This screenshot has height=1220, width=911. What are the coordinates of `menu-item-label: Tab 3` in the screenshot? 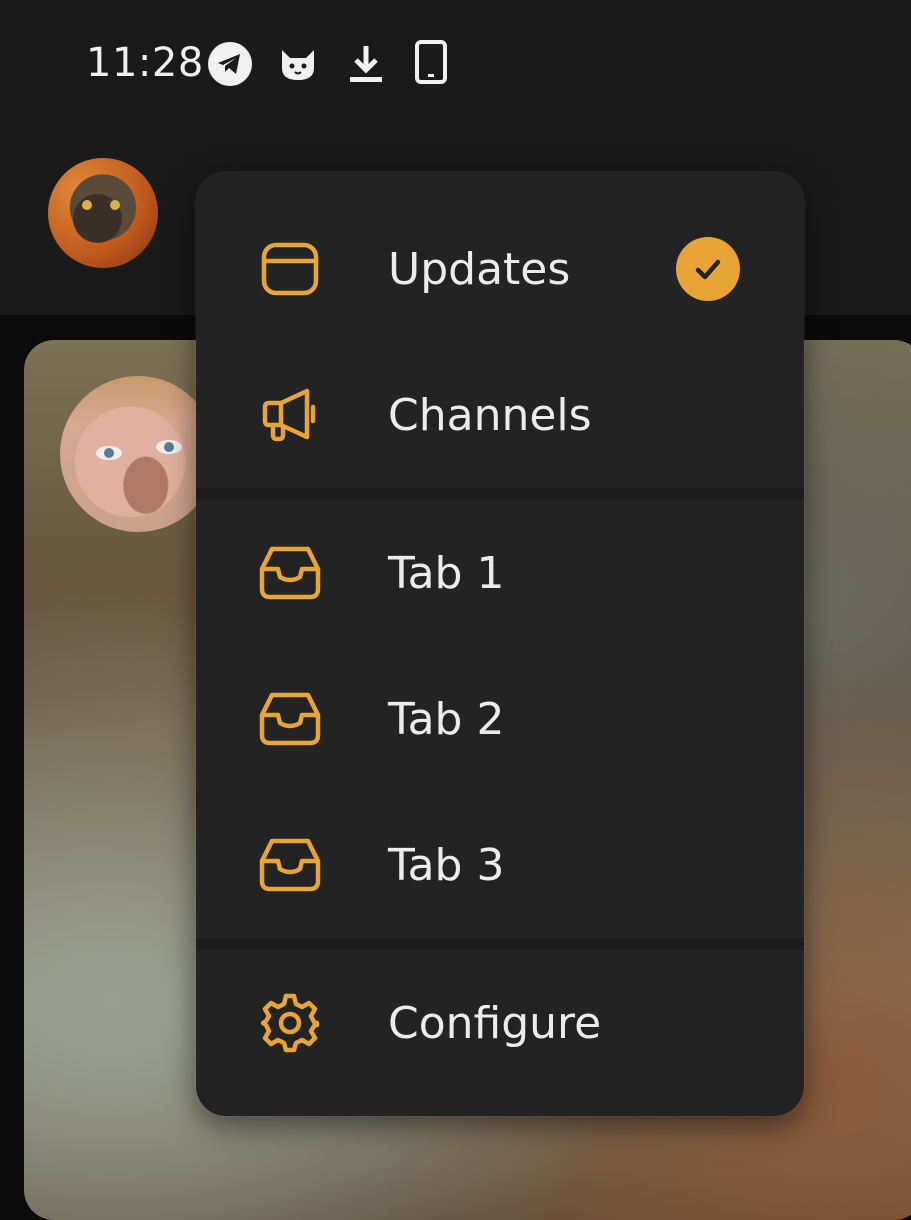 It's located at (446, 865).